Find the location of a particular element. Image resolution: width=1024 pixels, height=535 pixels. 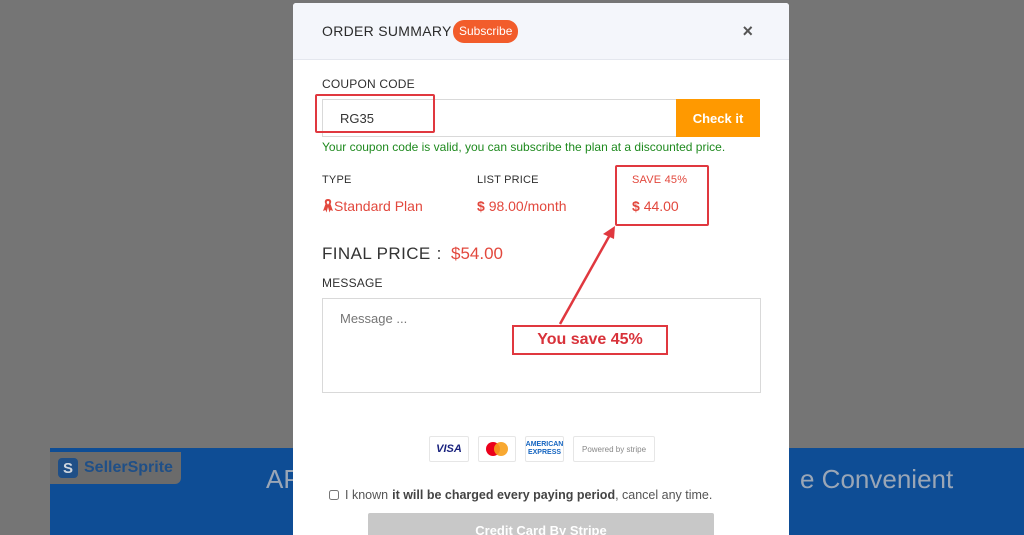

terms-prefix: I known is located at coordinates (367, 495).